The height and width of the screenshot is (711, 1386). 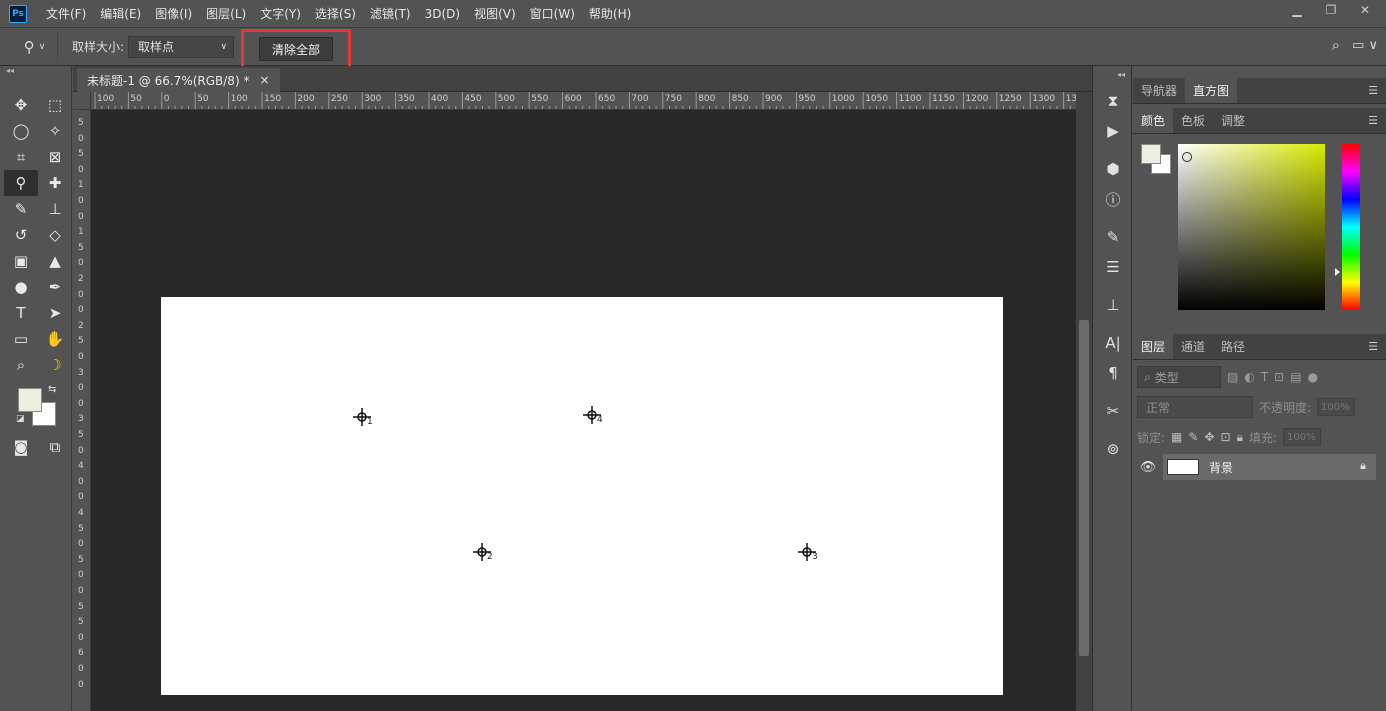 I want to click on minimize-icon: ▁, so click(x=1297, y=10).